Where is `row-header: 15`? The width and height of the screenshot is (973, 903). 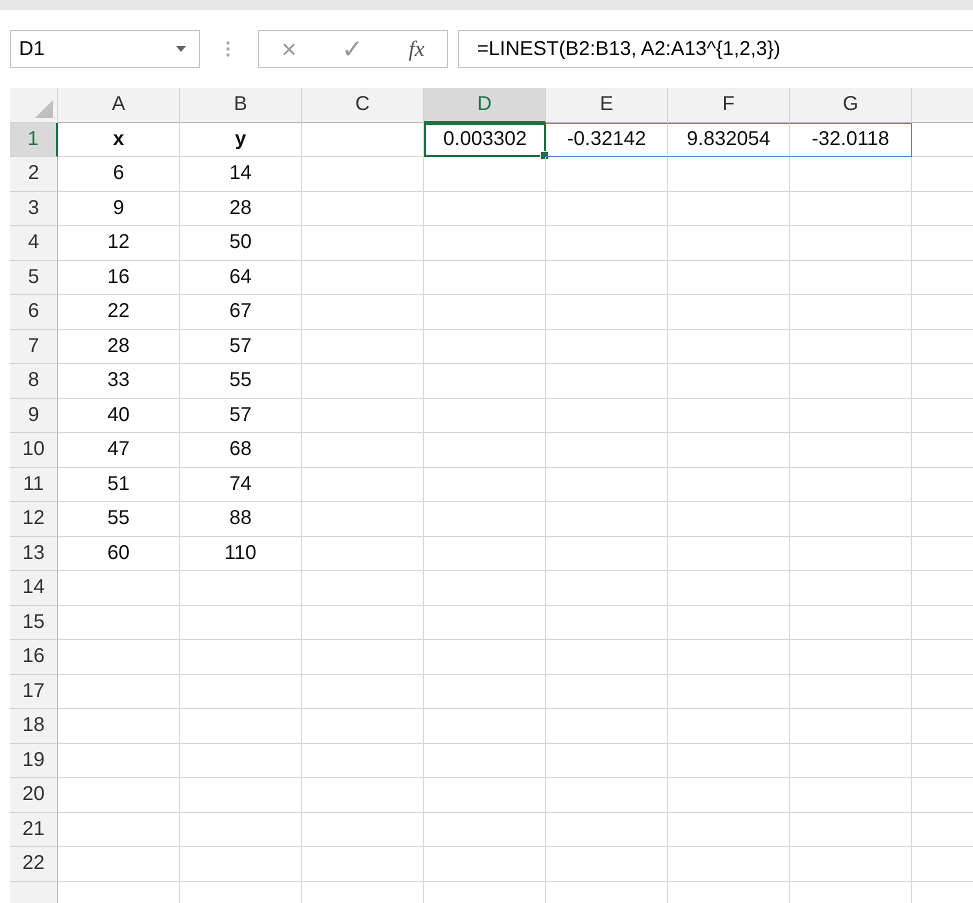
row-header: 15 is located at coordinates (34, 623).